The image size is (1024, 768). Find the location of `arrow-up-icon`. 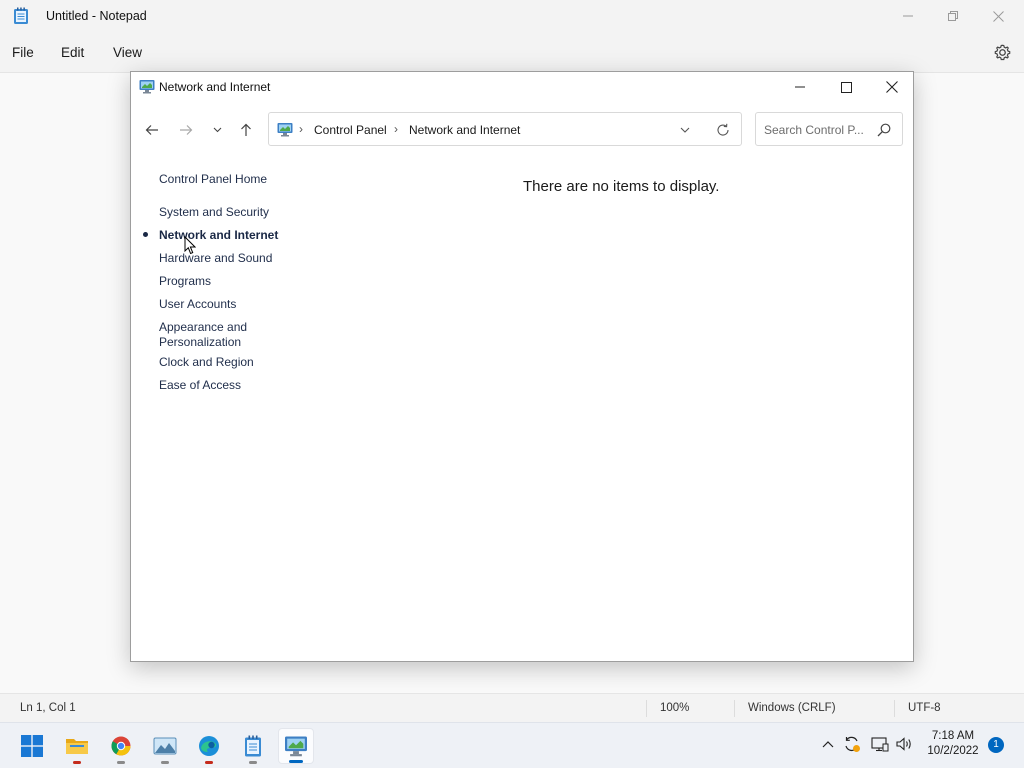

arrow-up-icon is located at coordinates (246, 129).